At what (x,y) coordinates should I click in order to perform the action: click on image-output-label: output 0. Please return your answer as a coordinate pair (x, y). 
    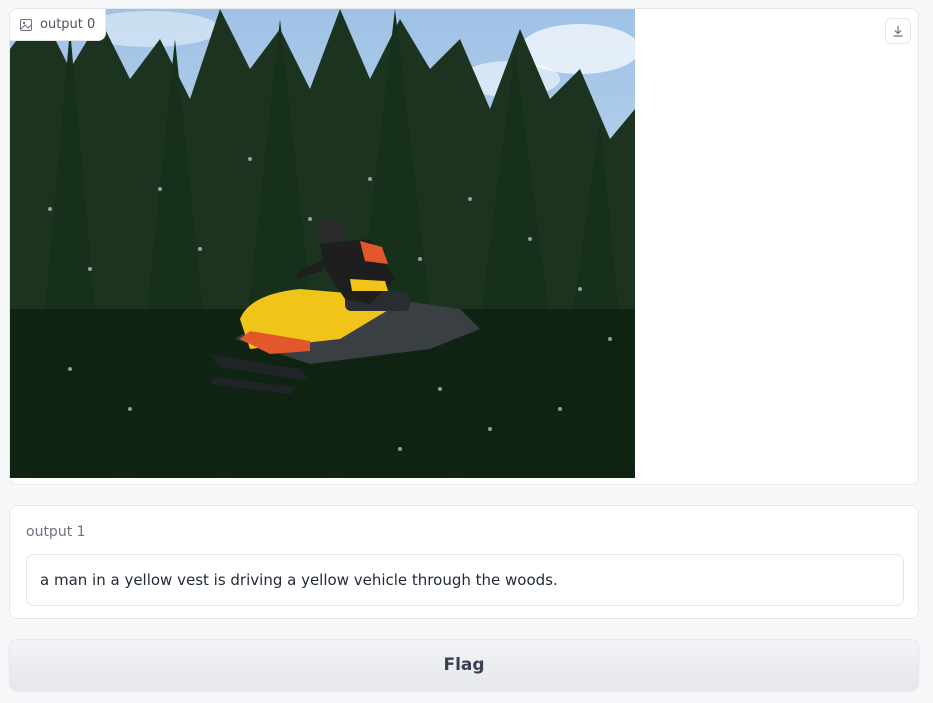
    Looking at the image, I should click on (58, 25).